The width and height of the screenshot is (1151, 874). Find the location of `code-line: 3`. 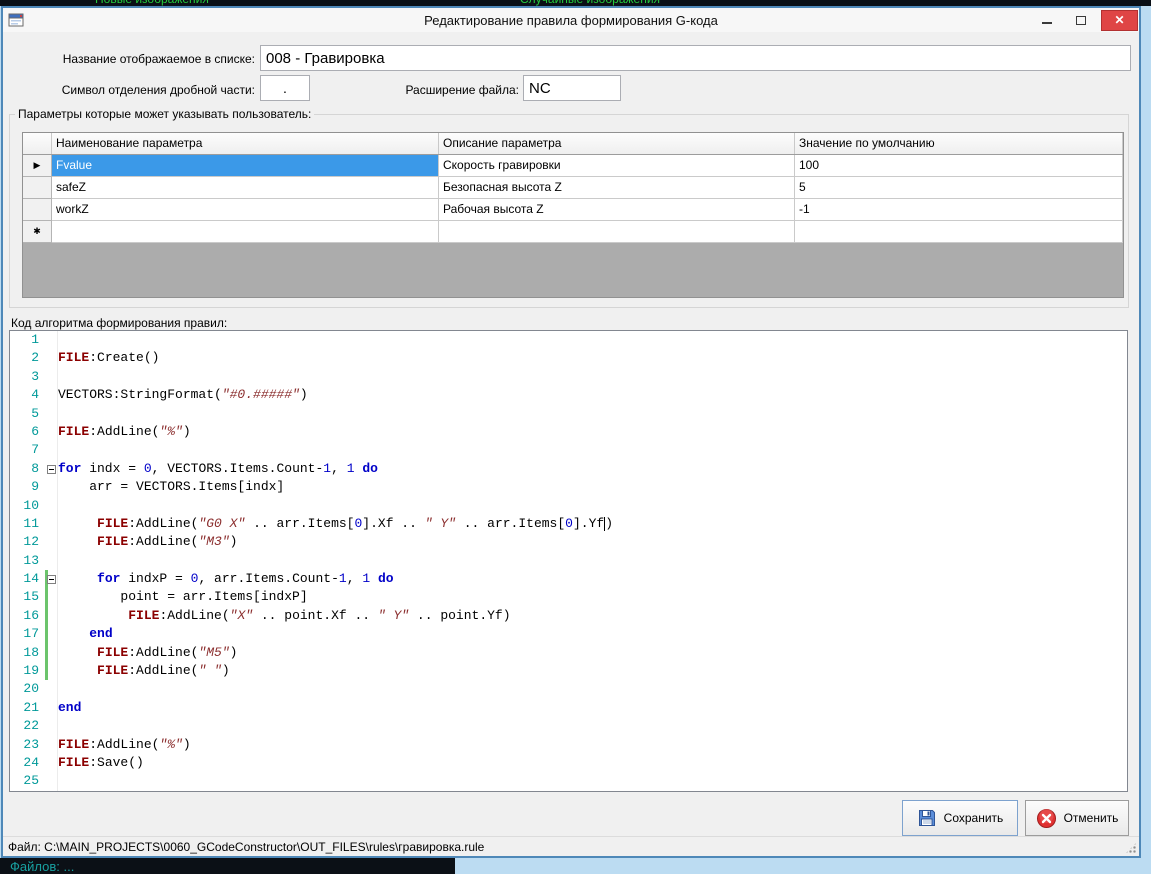

code-line: 3 is located at coordinates (568, 377).